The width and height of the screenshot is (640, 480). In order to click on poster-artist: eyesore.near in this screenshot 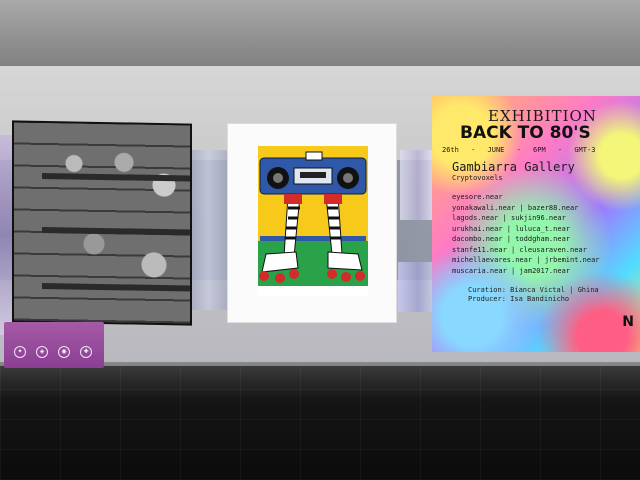, I will do `click(477, 197)`.